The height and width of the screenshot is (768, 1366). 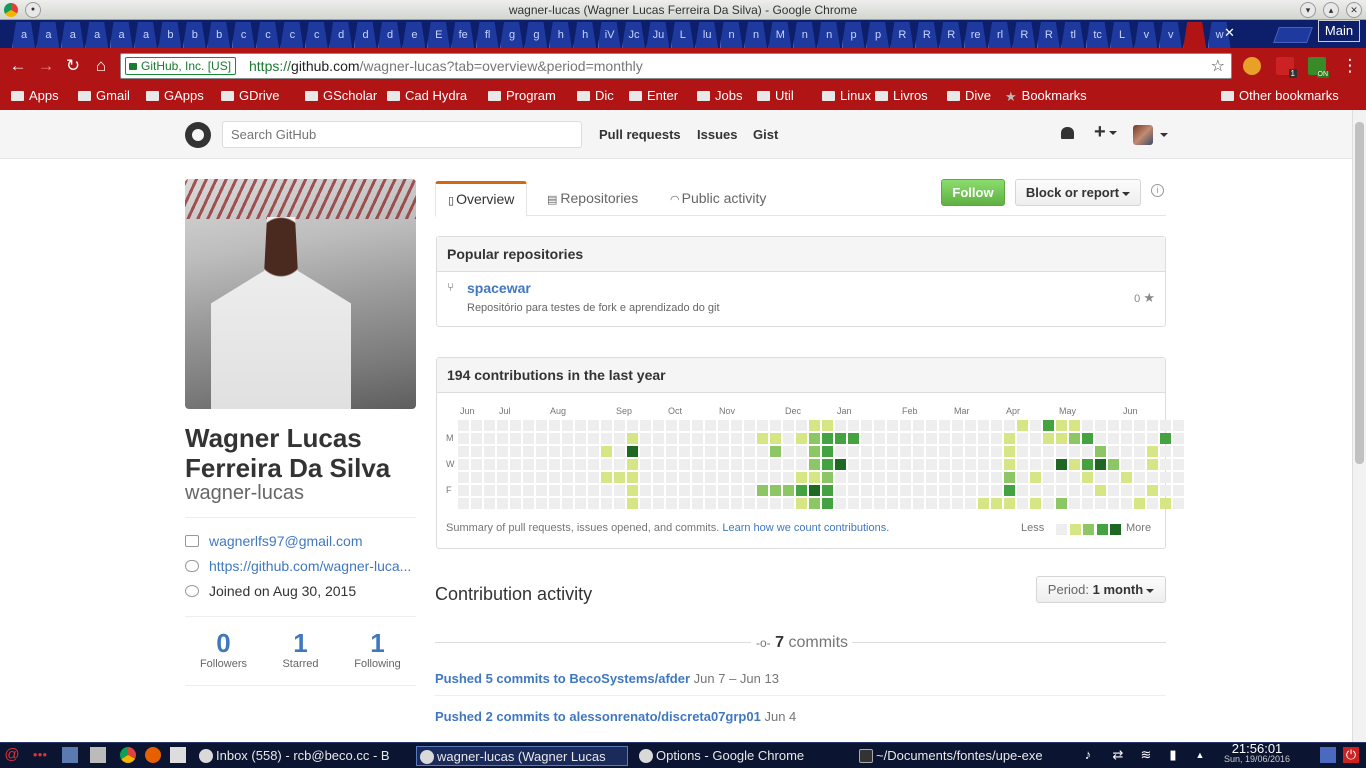 What do you see at coordinates (805, 528) in the screenshot?
I see `learn-contributions-link: Learn how we count contributions.` at bounding box center [805, 528].